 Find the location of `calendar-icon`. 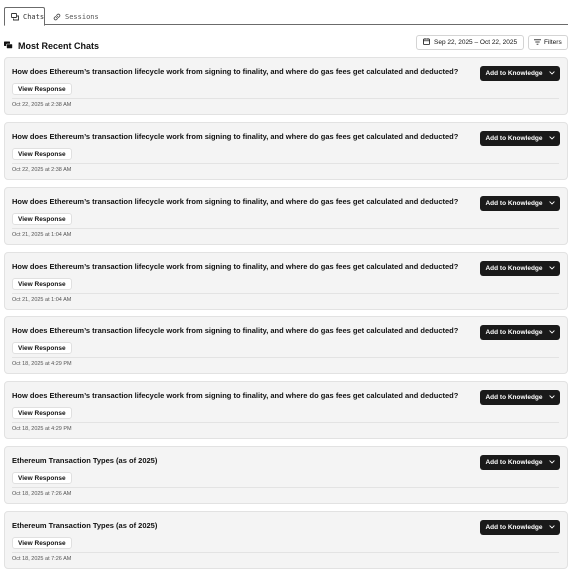

calendar-icon is located at coordinates (426, 42).